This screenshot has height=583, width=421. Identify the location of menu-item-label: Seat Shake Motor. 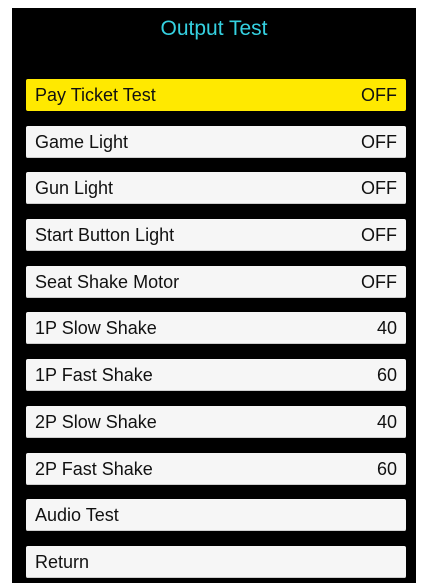
(107, 281).